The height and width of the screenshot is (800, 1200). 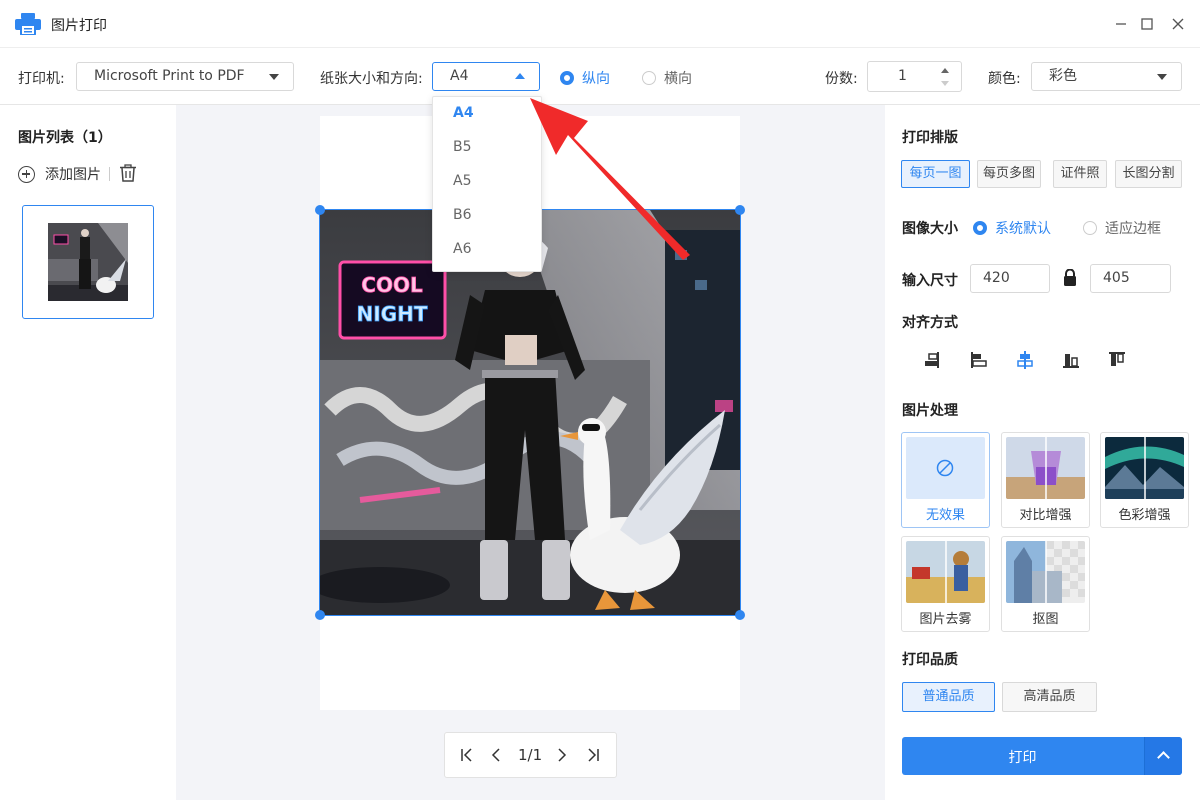 What do you see at coordinates (930, 323) in the screenshot?
I see `align-section-title: 对齐方式` at bounding box center [930, 323].